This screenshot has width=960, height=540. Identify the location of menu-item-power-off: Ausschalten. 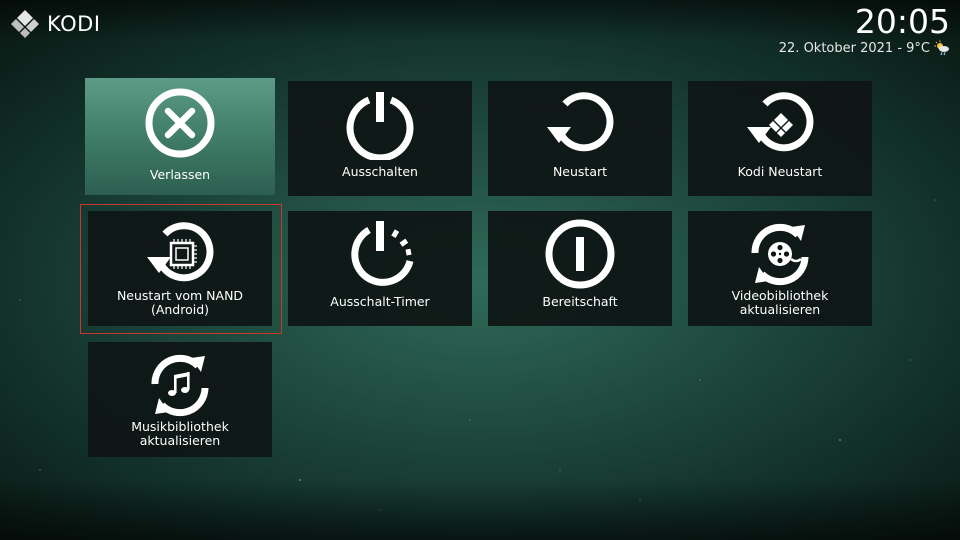
(380, 138).